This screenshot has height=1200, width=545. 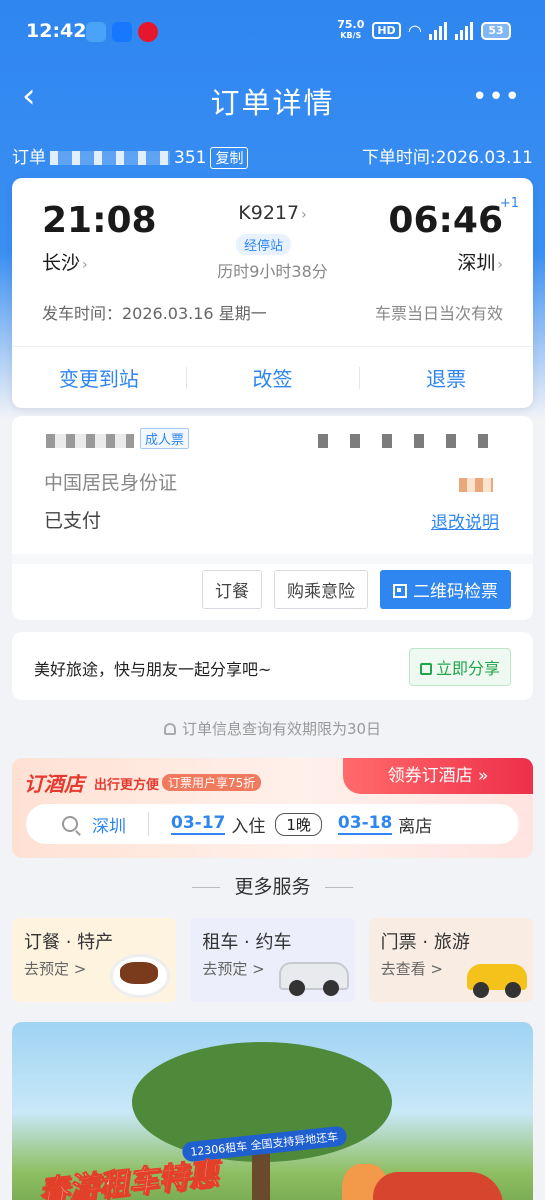 I want to click on share-text: 美好旅途，快与朋友一起分享吧~, so click(x=153, y=669).